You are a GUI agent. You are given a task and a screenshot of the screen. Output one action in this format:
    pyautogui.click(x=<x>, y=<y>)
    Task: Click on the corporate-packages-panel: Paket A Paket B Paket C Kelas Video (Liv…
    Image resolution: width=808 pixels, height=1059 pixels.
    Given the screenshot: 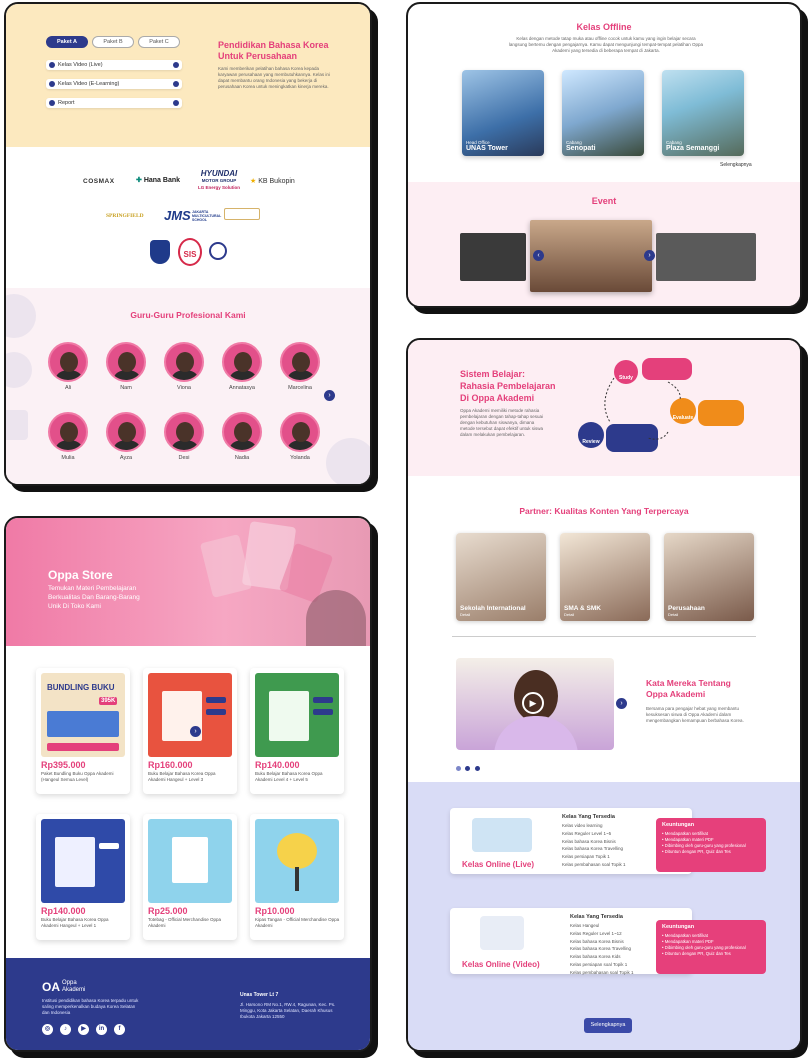 What is the action you would take?
    pyautogui.click(x=188, y=75)
    